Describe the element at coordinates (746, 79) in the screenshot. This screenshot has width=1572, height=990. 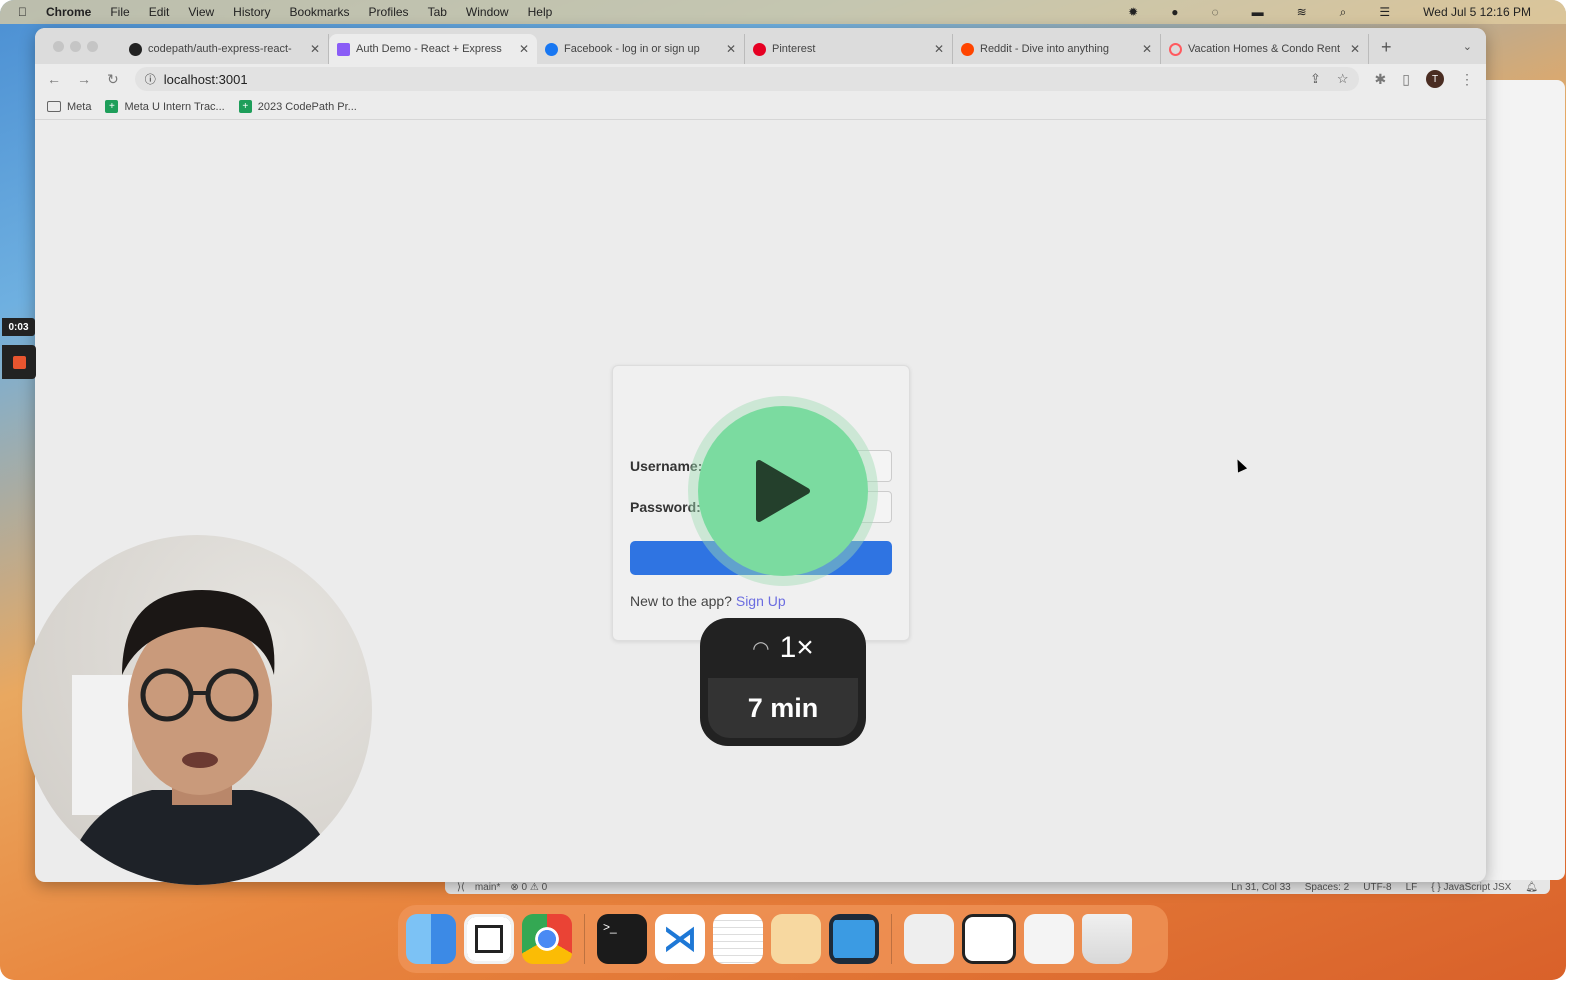
I see `address-bar: ⓘ localhost:3001 ⇪ ☆` at that location.